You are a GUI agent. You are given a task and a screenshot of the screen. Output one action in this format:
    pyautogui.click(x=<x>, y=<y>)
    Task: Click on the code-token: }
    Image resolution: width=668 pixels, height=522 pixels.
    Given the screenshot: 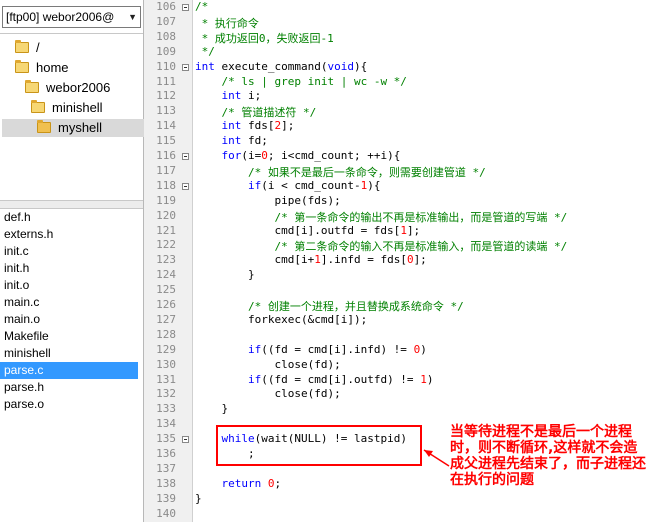 What is the action you would take?
    pyautogui.click(x=225, y=275)
    